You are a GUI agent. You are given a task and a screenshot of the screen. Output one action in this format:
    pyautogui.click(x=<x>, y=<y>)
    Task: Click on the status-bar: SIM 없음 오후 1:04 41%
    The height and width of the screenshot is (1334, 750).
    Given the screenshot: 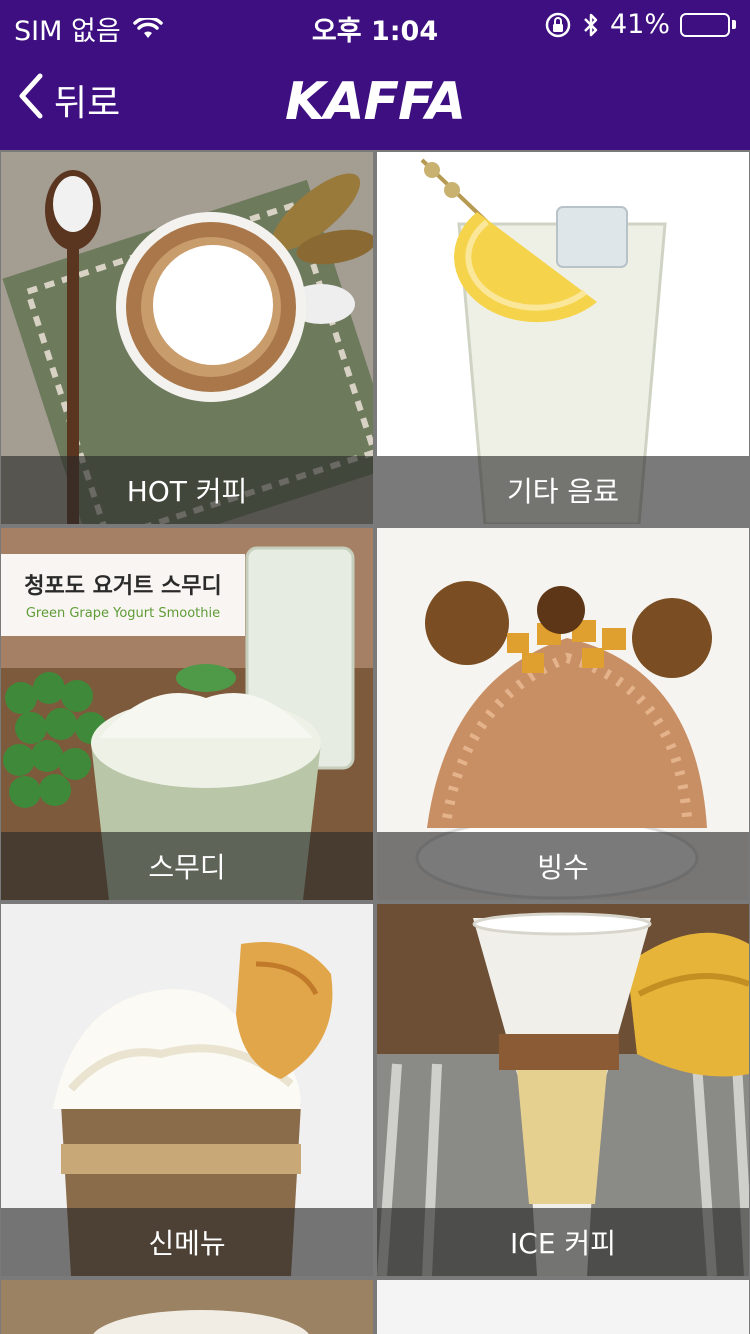 What is the action you would take?
    pyautogui.click(x=375, y=25)
    